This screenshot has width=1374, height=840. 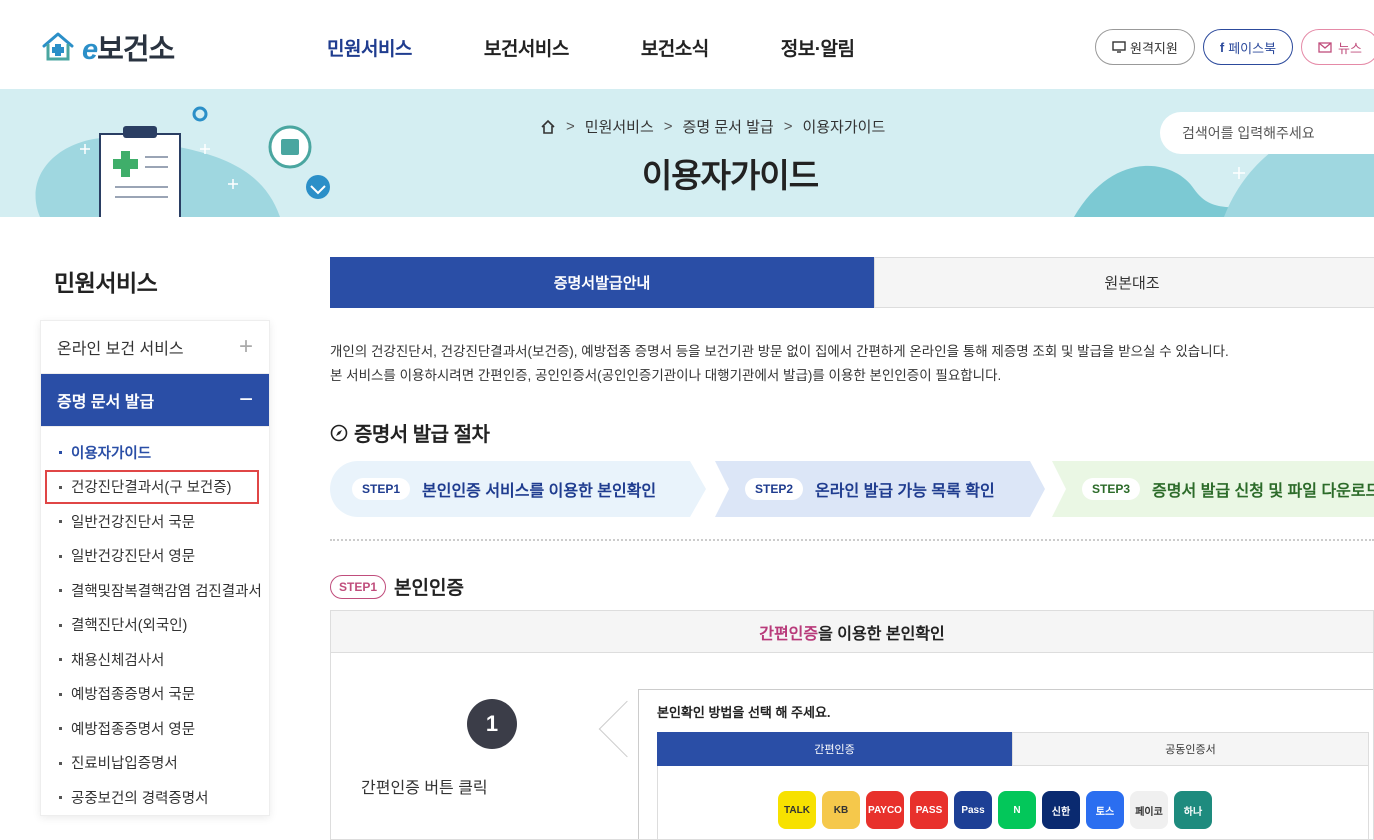 What do you see at coordinates (973, 810) in the screenshot?
I see `auth-provider-icon: Pass` at bounding box center [973, 810].